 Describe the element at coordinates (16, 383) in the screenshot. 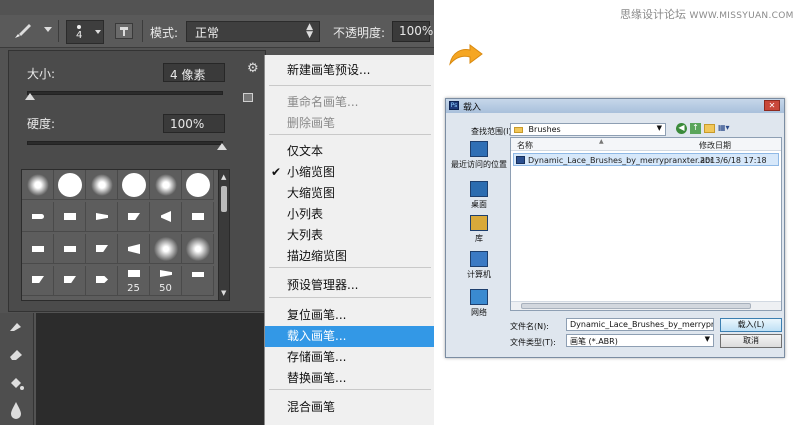

I see `paint-bucket-tool-icon` at that location.